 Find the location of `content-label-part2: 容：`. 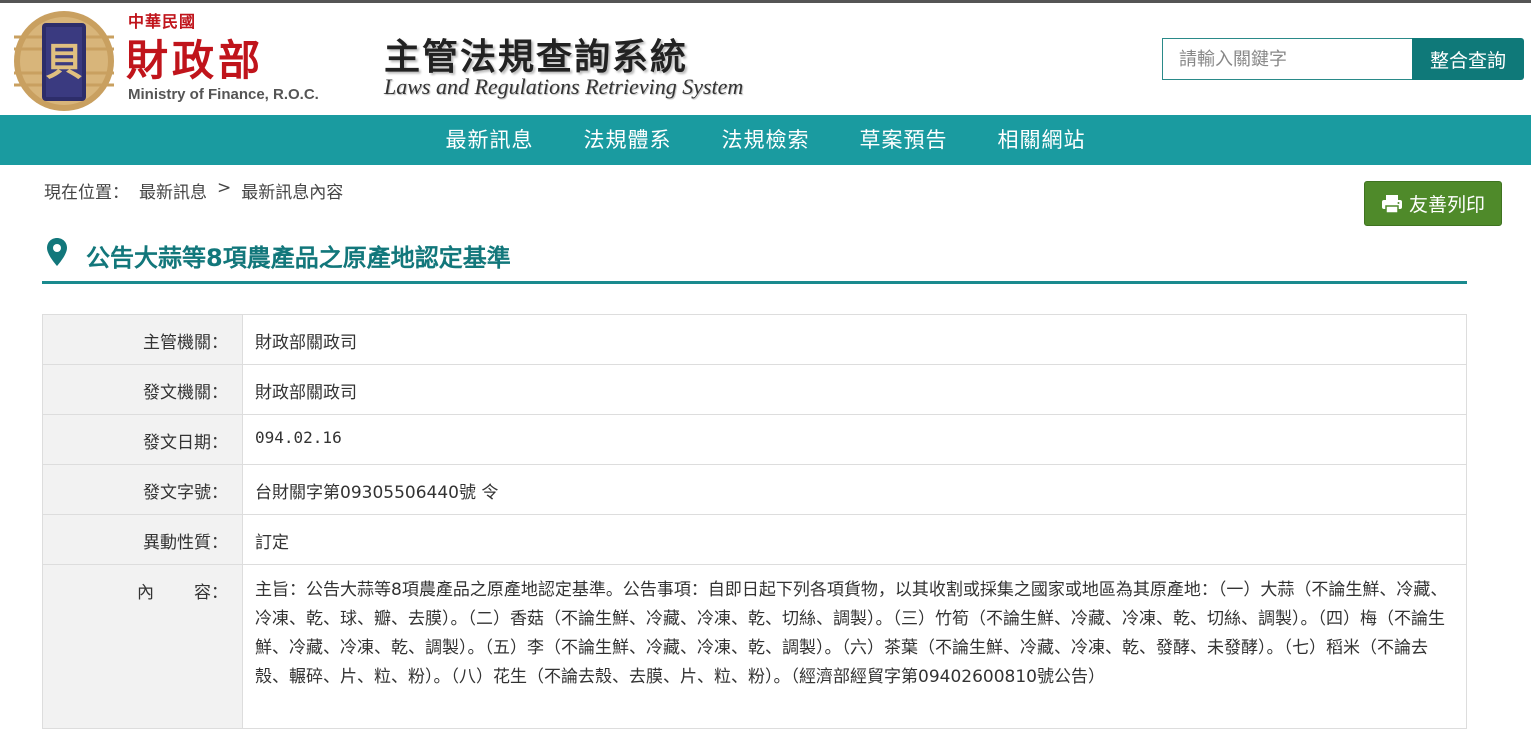

content-label-part2: 容： is located at coordinates (211, 593).